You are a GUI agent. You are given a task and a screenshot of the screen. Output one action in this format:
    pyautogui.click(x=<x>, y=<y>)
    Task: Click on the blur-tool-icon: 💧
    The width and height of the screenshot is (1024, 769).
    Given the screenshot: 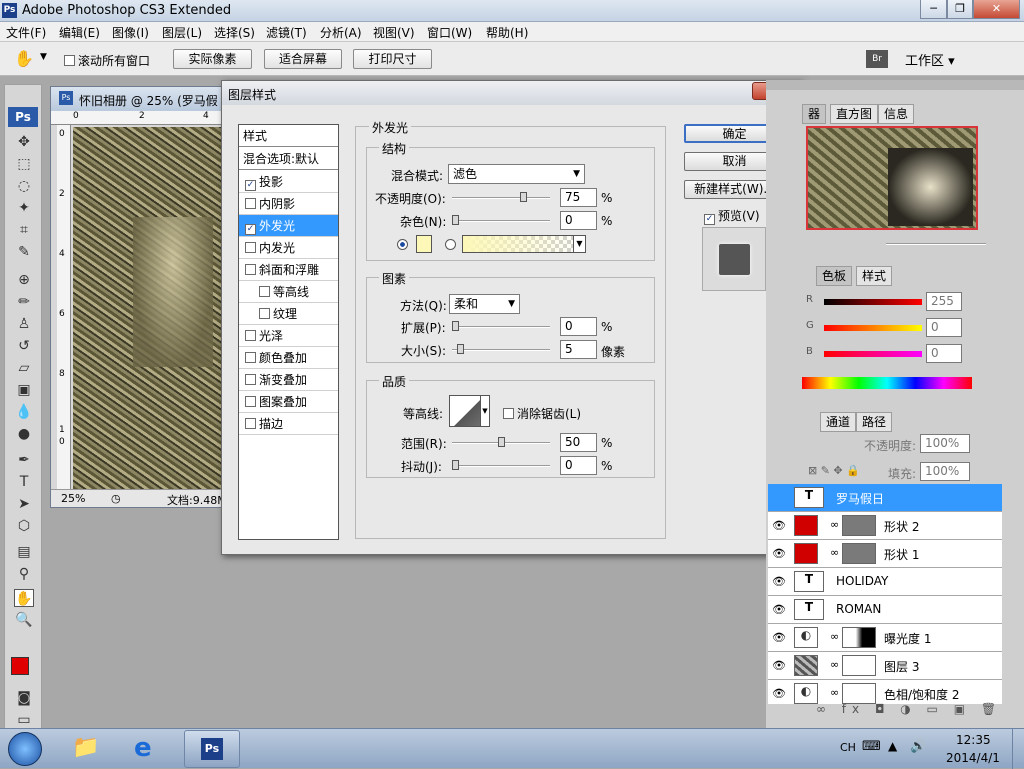 What is the action you would take?
    pyautogui.click(x=24, y=412)
    